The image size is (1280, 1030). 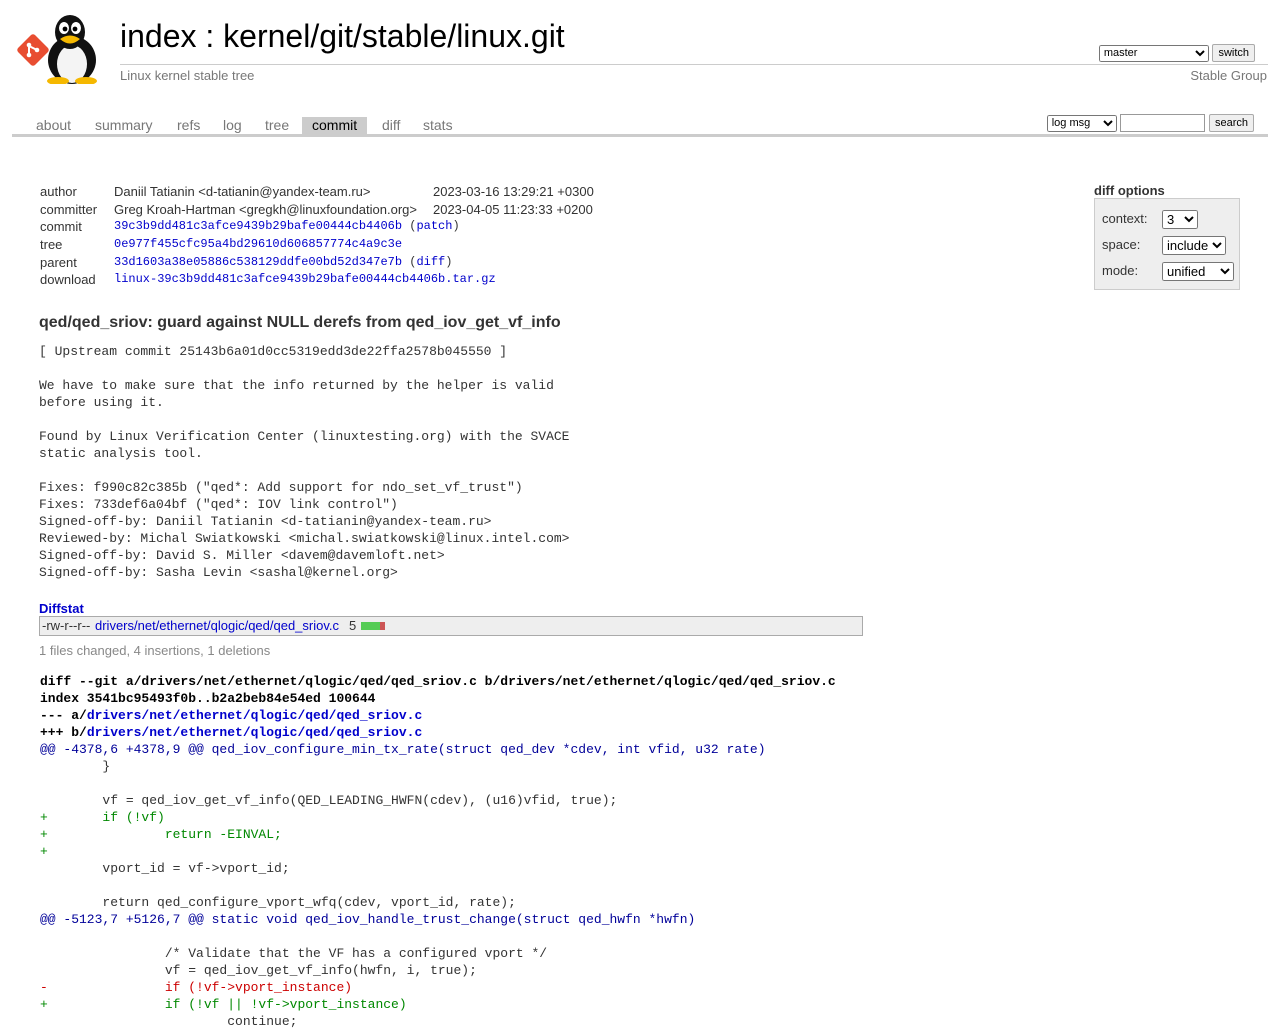 I want to click on diff-line-ctx: continue;, so click(x=169, y=1021).